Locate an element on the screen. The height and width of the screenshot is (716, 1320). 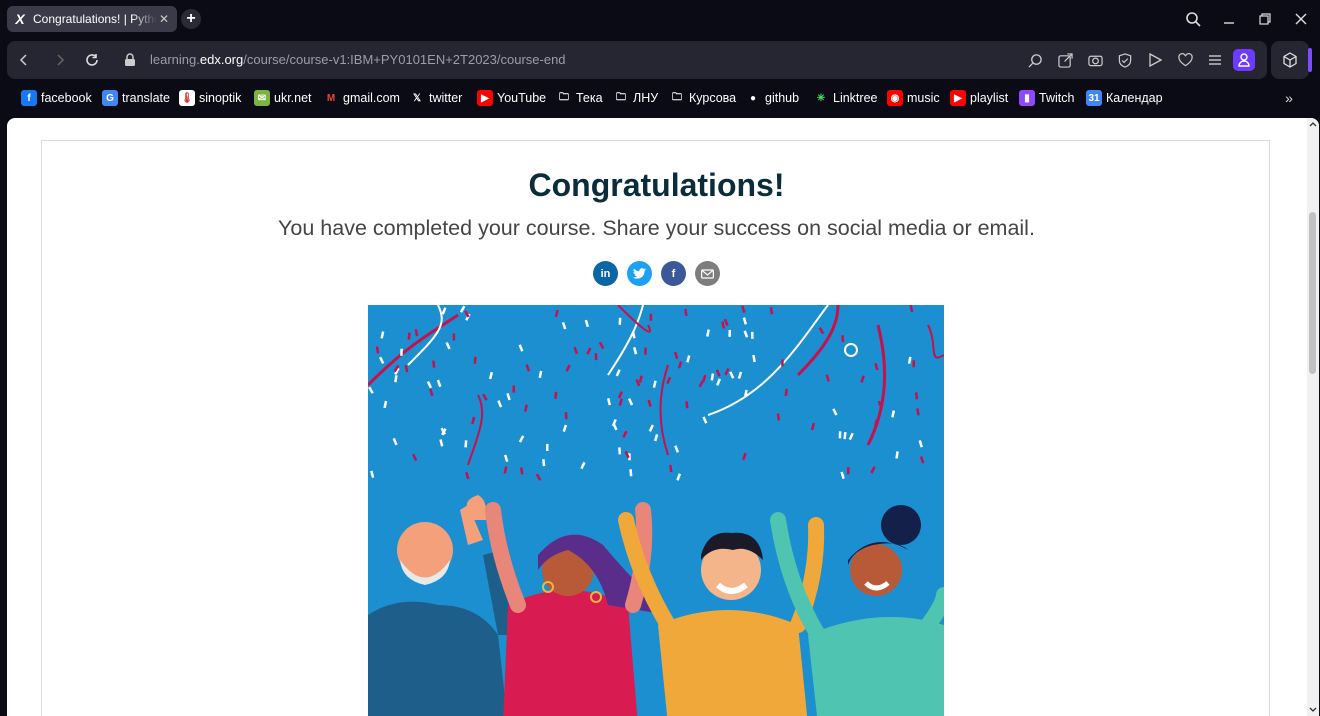
bookmark-9: 🗀 Курсова is located at coordinates (702, 98).